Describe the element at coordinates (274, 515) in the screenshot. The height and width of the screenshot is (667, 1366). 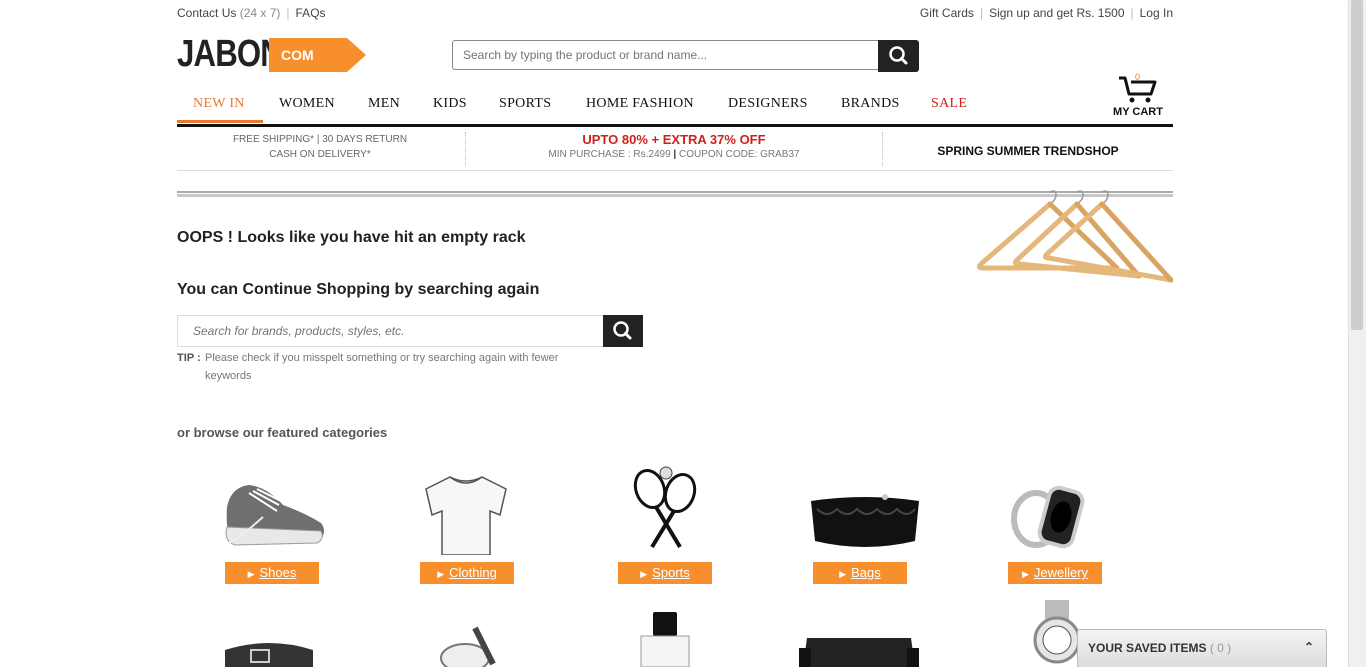
I see `shoe-icon` at that location.